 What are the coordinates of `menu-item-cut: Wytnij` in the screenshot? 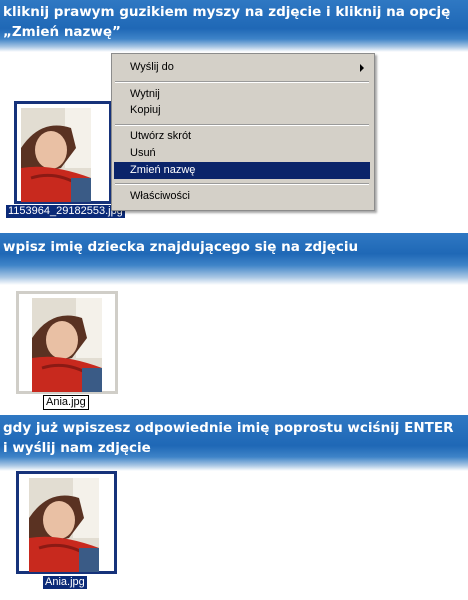 It's located at (242, 94).